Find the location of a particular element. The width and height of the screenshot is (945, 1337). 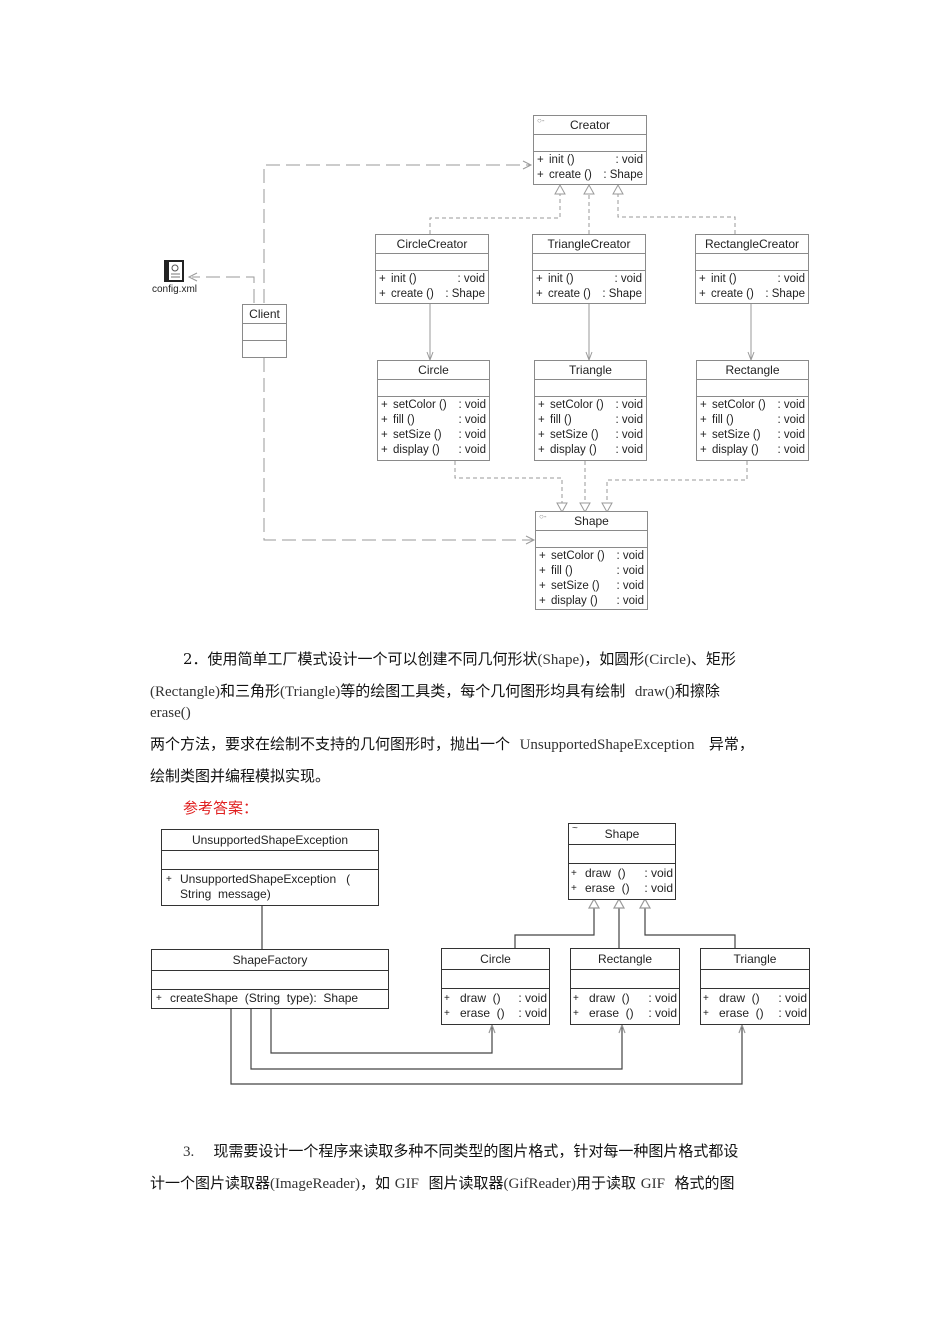

term: draw() is located at coordinates (654, 692).